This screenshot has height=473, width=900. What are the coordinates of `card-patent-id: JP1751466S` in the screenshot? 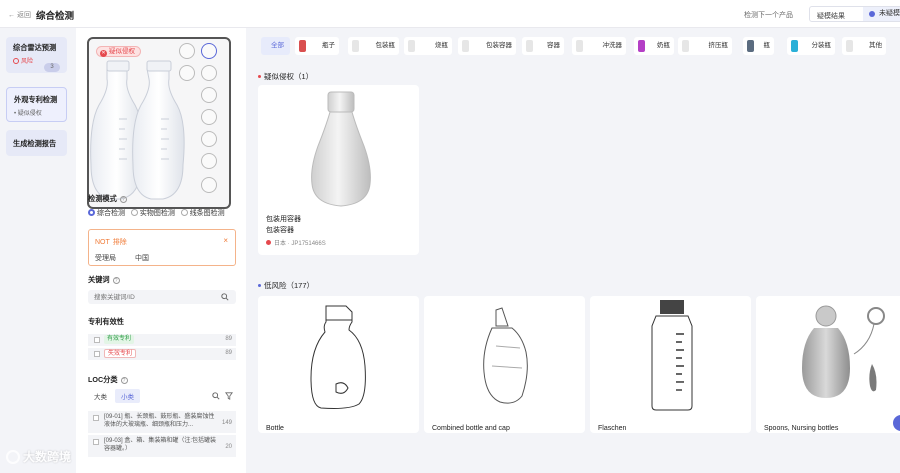 It's located at (308, 244).